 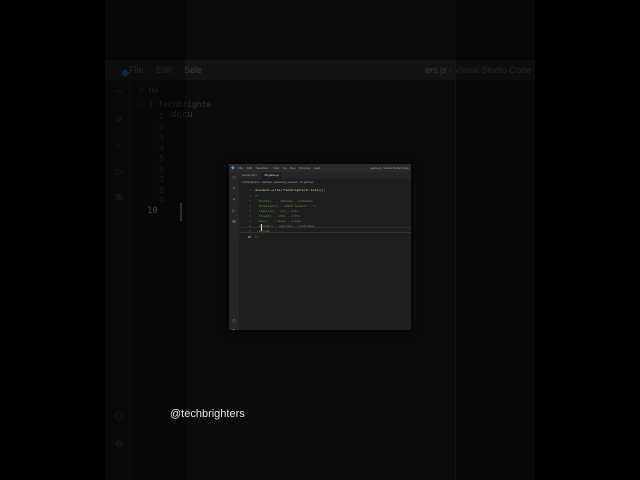 What do you see at coordinates (284, 201) in the screenshot?
I see `code-line: blink() - <blink>...</blink>` at bounding box center [284, 201].